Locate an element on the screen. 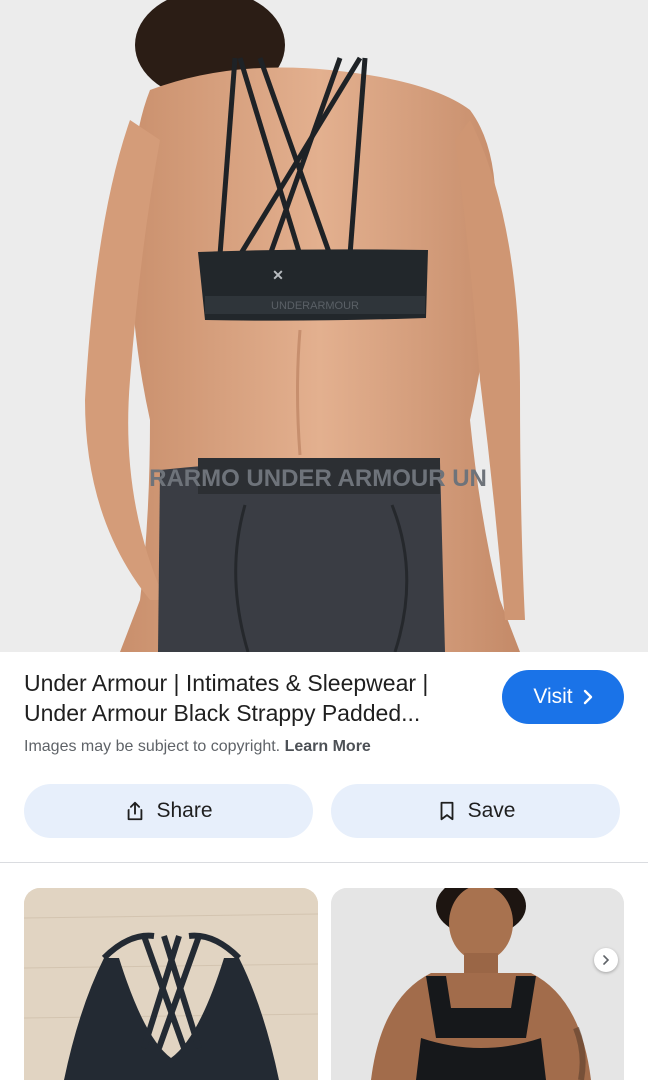  share-button: Share is located at coordinates (168, 811).